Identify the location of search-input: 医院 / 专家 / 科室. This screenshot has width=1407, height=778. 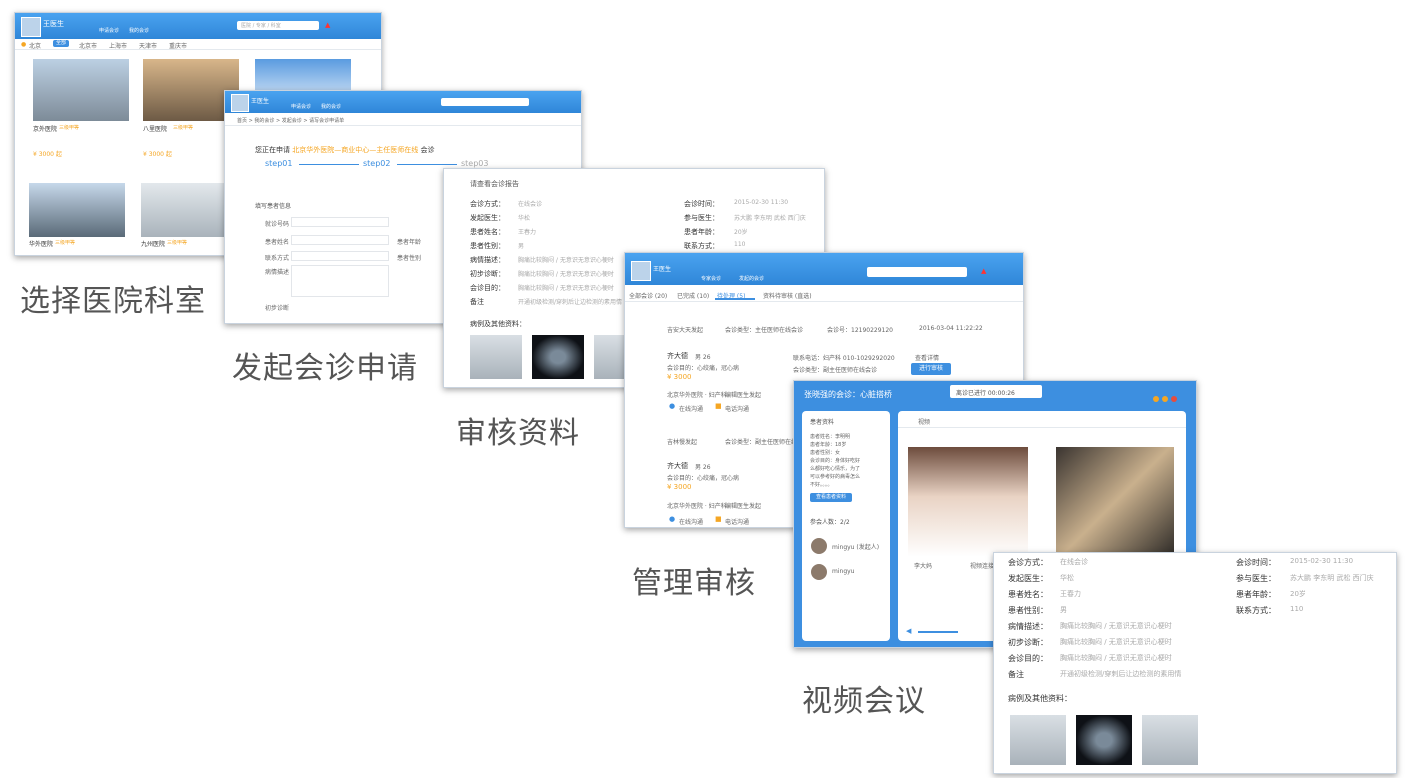
(278, 25).